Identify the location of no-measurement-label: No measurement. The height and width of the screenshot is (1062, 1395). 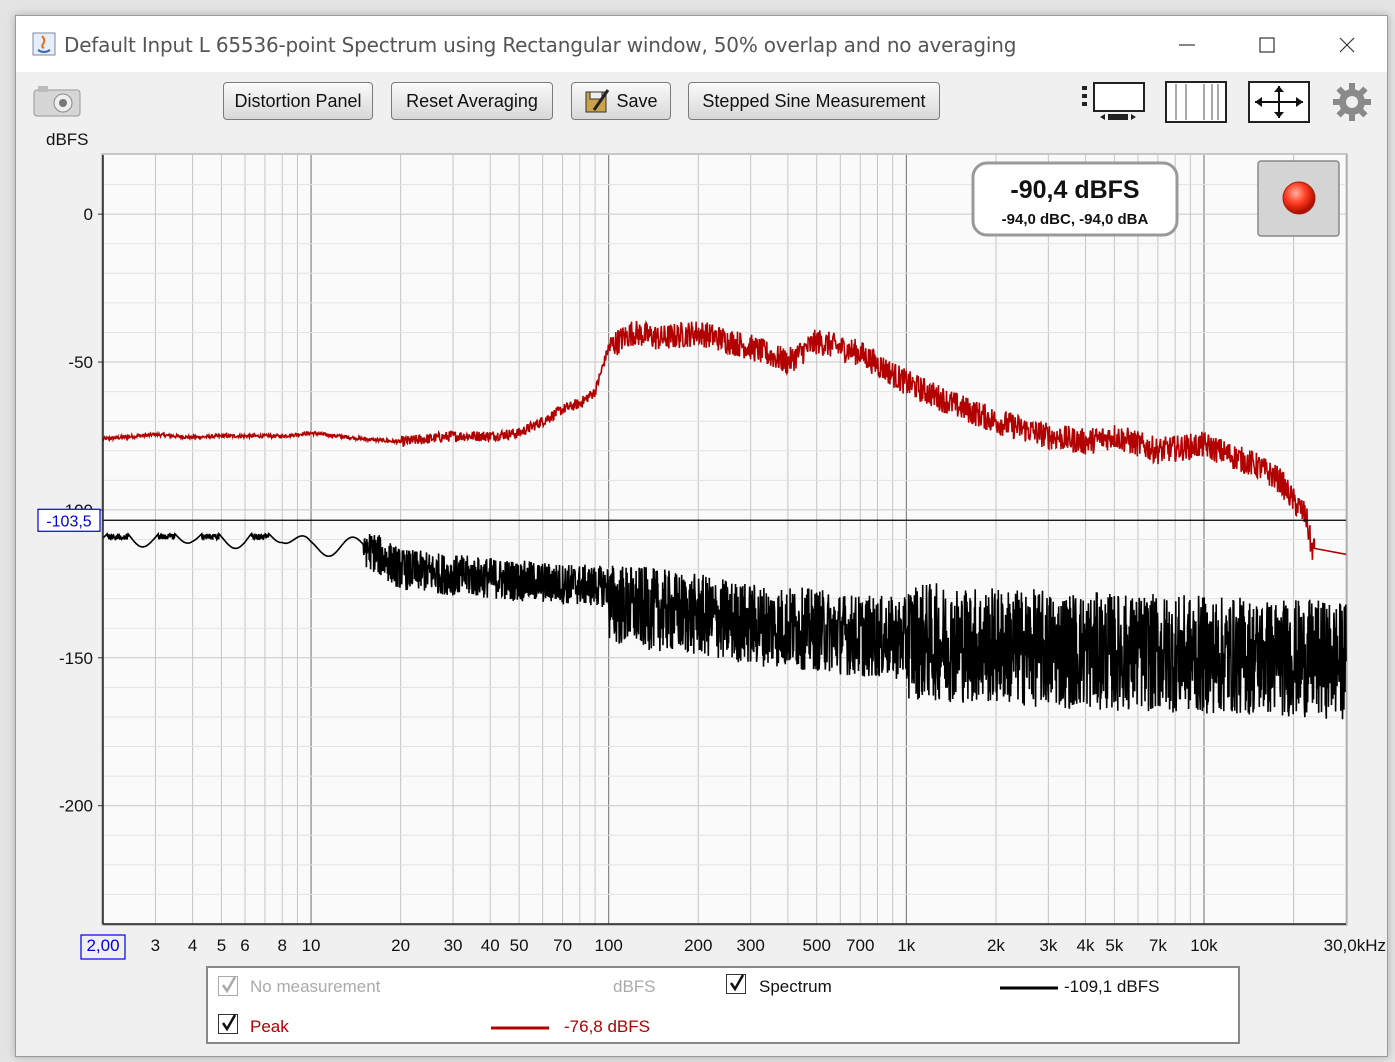
(315, 986).